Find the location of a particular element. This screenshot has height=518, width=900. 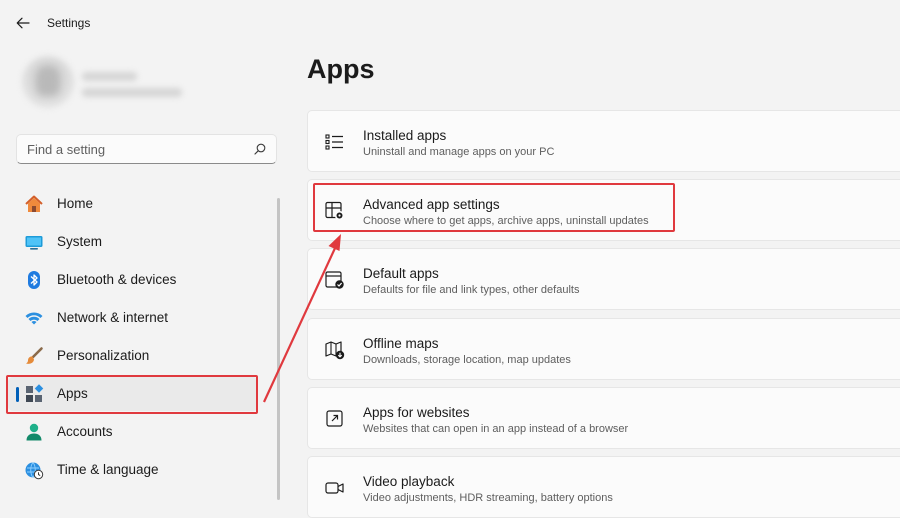

sidebar-item-time-language: Time & language is located at coordinates (133, 470).